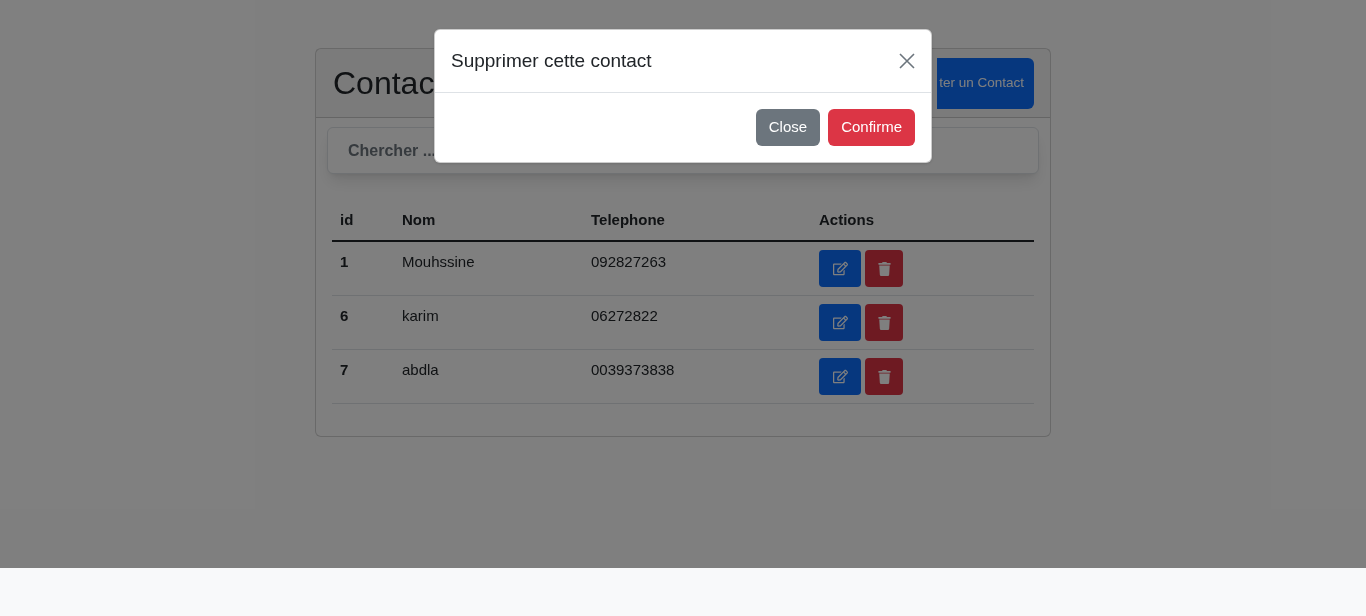 This screenshot has height=616, width=1366. I want to click on table-cell: 6, so click(363, 322).